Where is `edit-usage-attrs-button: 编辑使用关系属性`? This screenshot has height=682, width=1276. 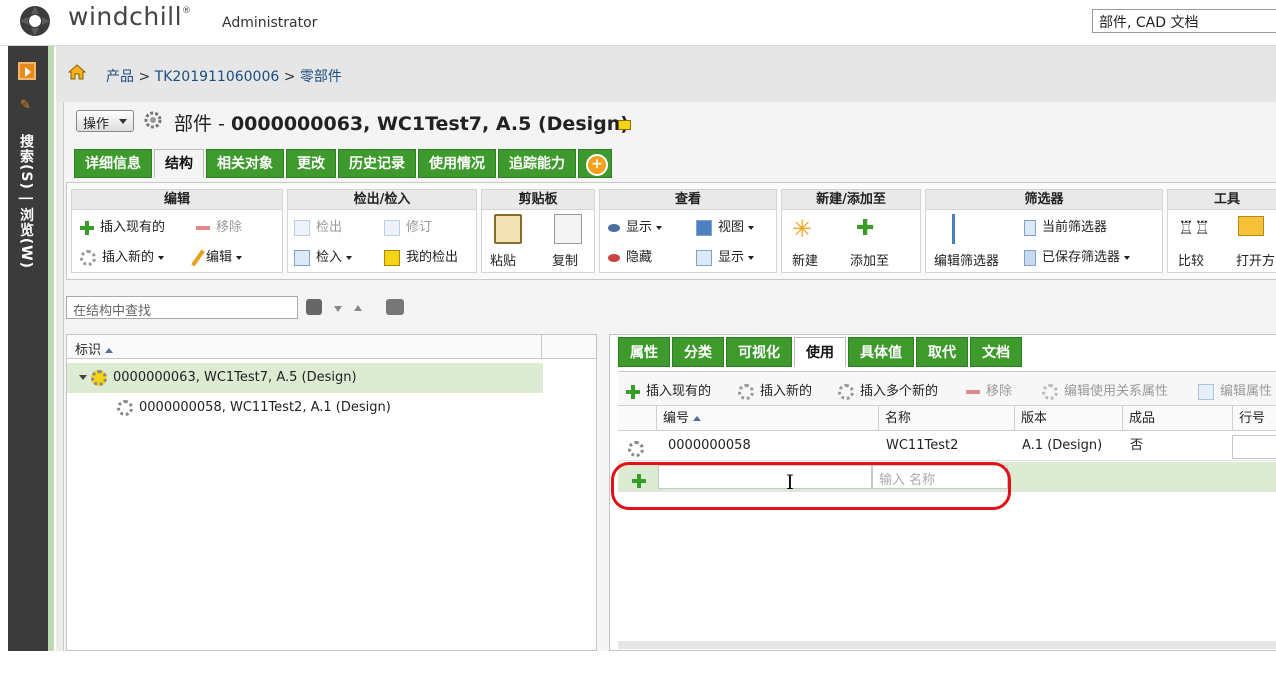
edit-usage-attrs-button: 编辑使用关系属性 is located at coordinates (1105, 390).